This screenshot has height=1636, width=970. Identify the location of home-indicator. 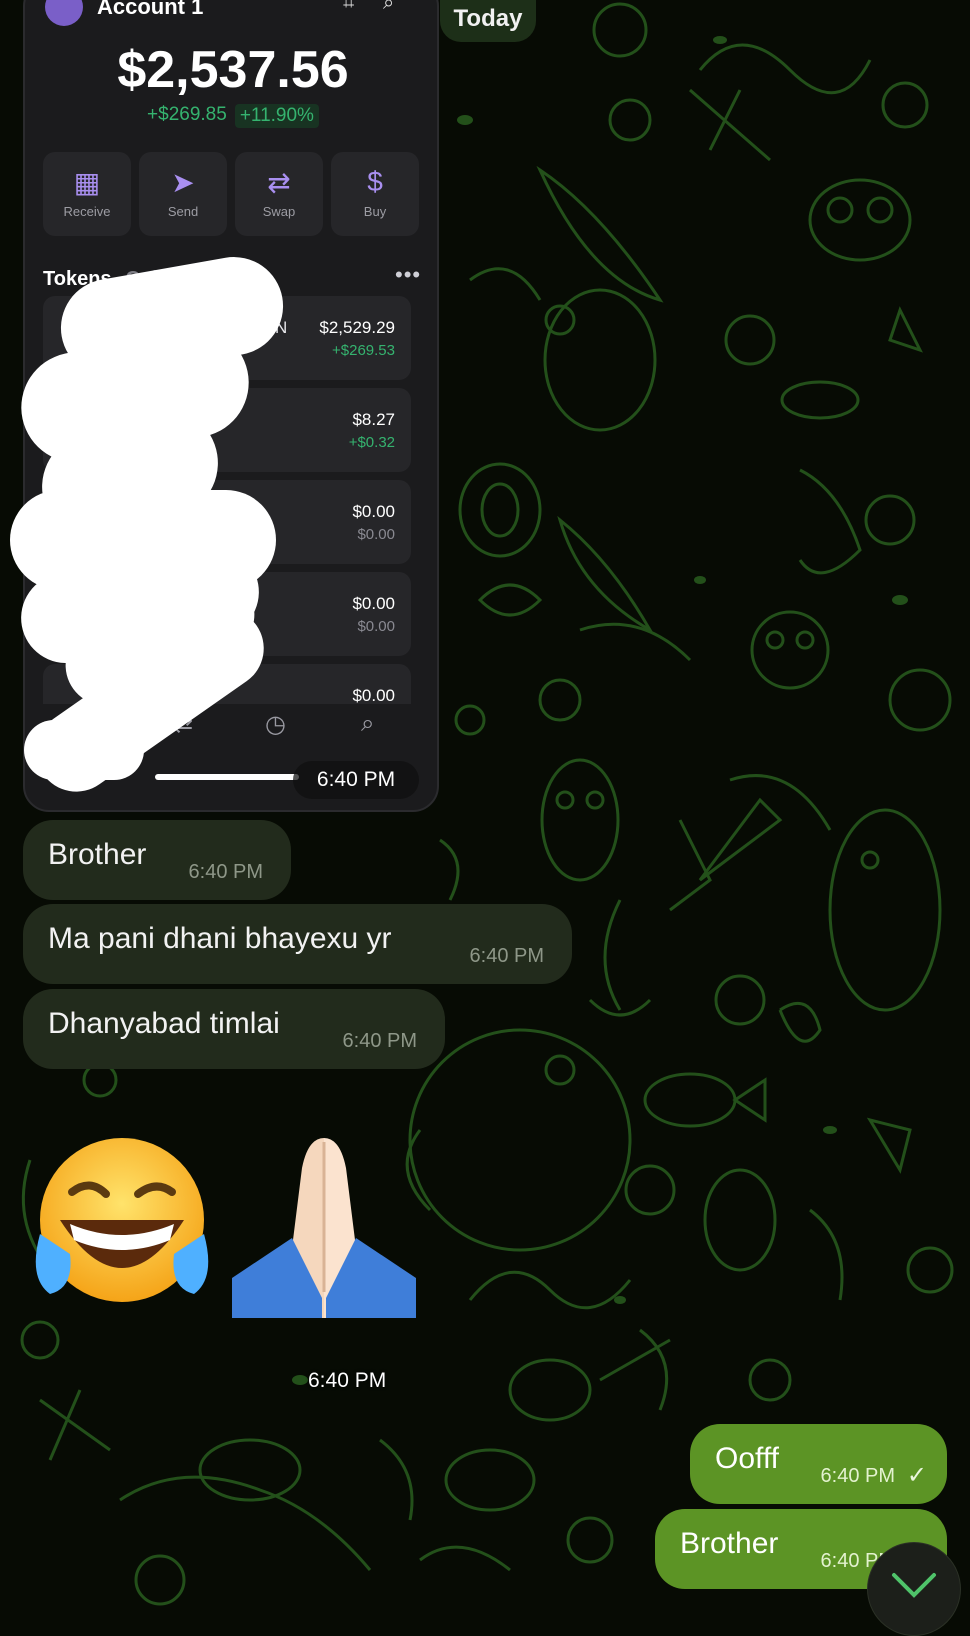
(227, 777).